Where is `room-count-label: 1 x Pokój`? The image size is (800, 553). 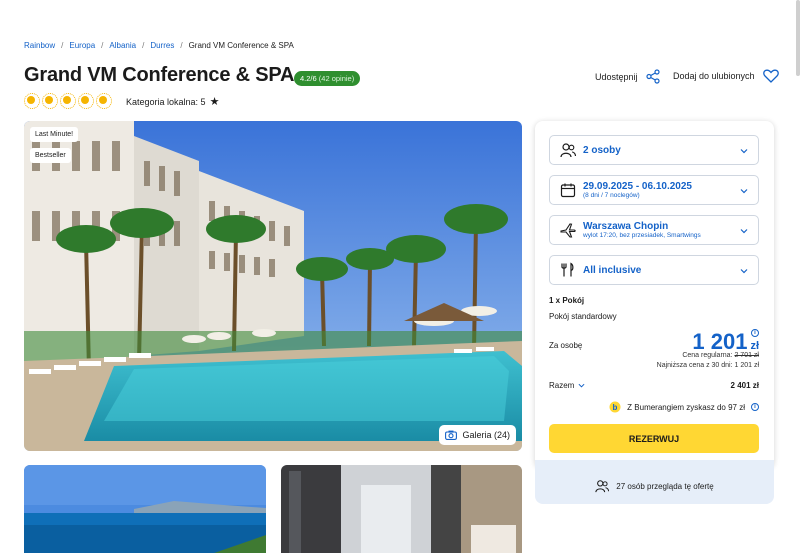
room-count-label: 1 x Pokój is located at coordinates (567, 300).